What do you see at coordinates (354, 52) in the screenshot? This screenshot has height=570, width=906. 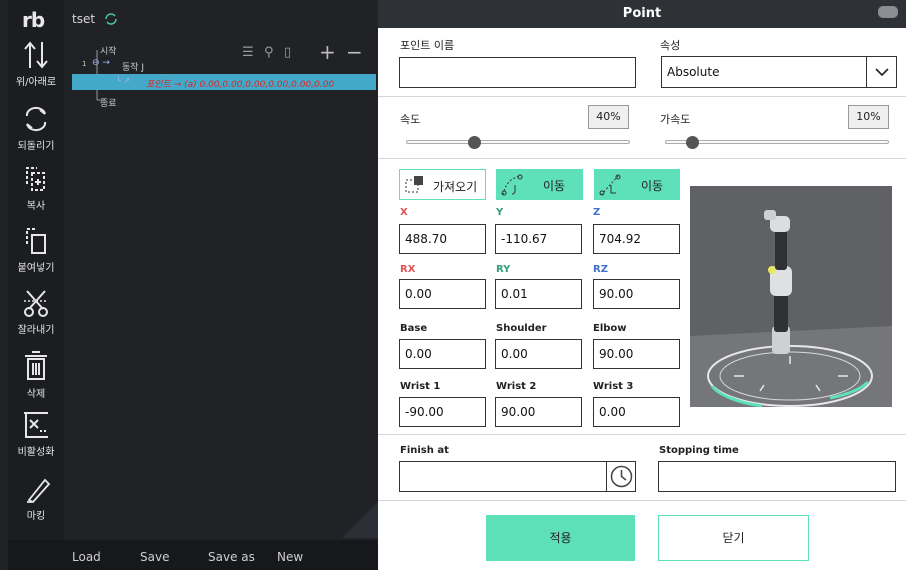 I see `remove-icon: −` at bounding box center [354, 52].